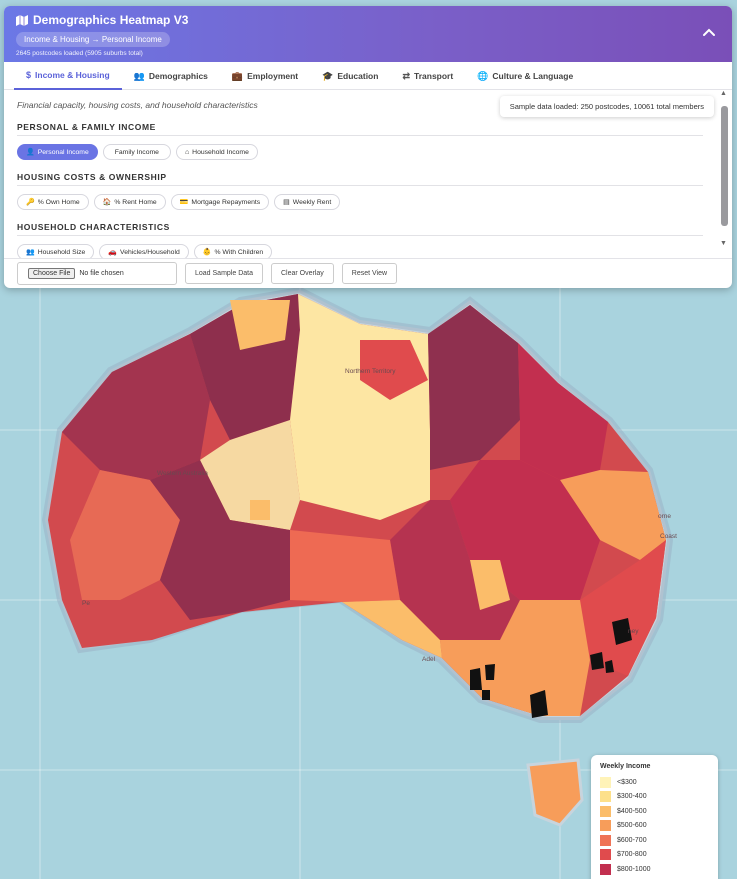 This screenshot has width=737, height=879. Describe the element at coordinates (370, 371) in the screenshot. I see `map-label-nt: Northern Territory` at that location.